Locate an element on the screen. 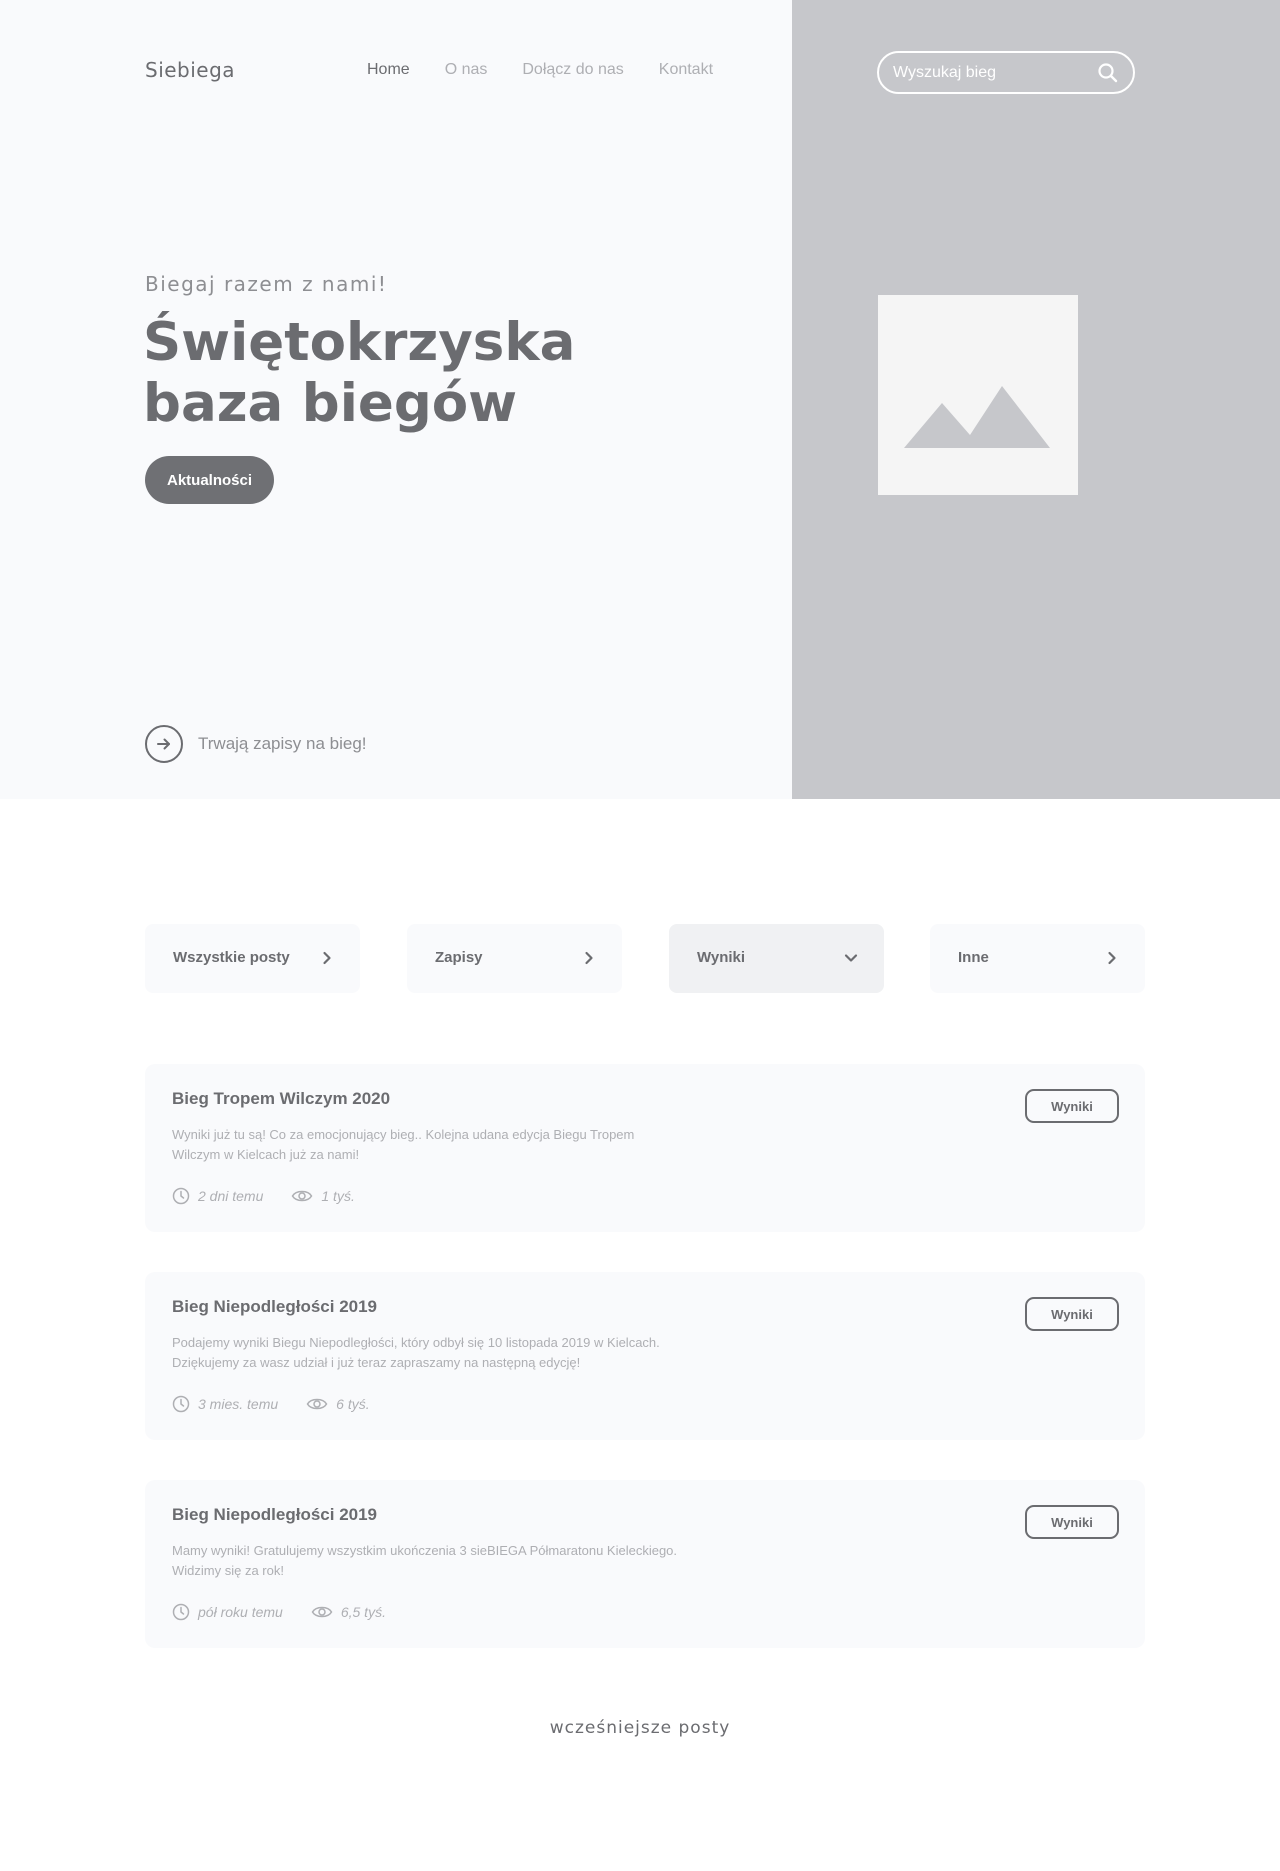 This screenshot has height=1871, width=1280. filter-results: Wyniki is located at coordinates (776, 958).